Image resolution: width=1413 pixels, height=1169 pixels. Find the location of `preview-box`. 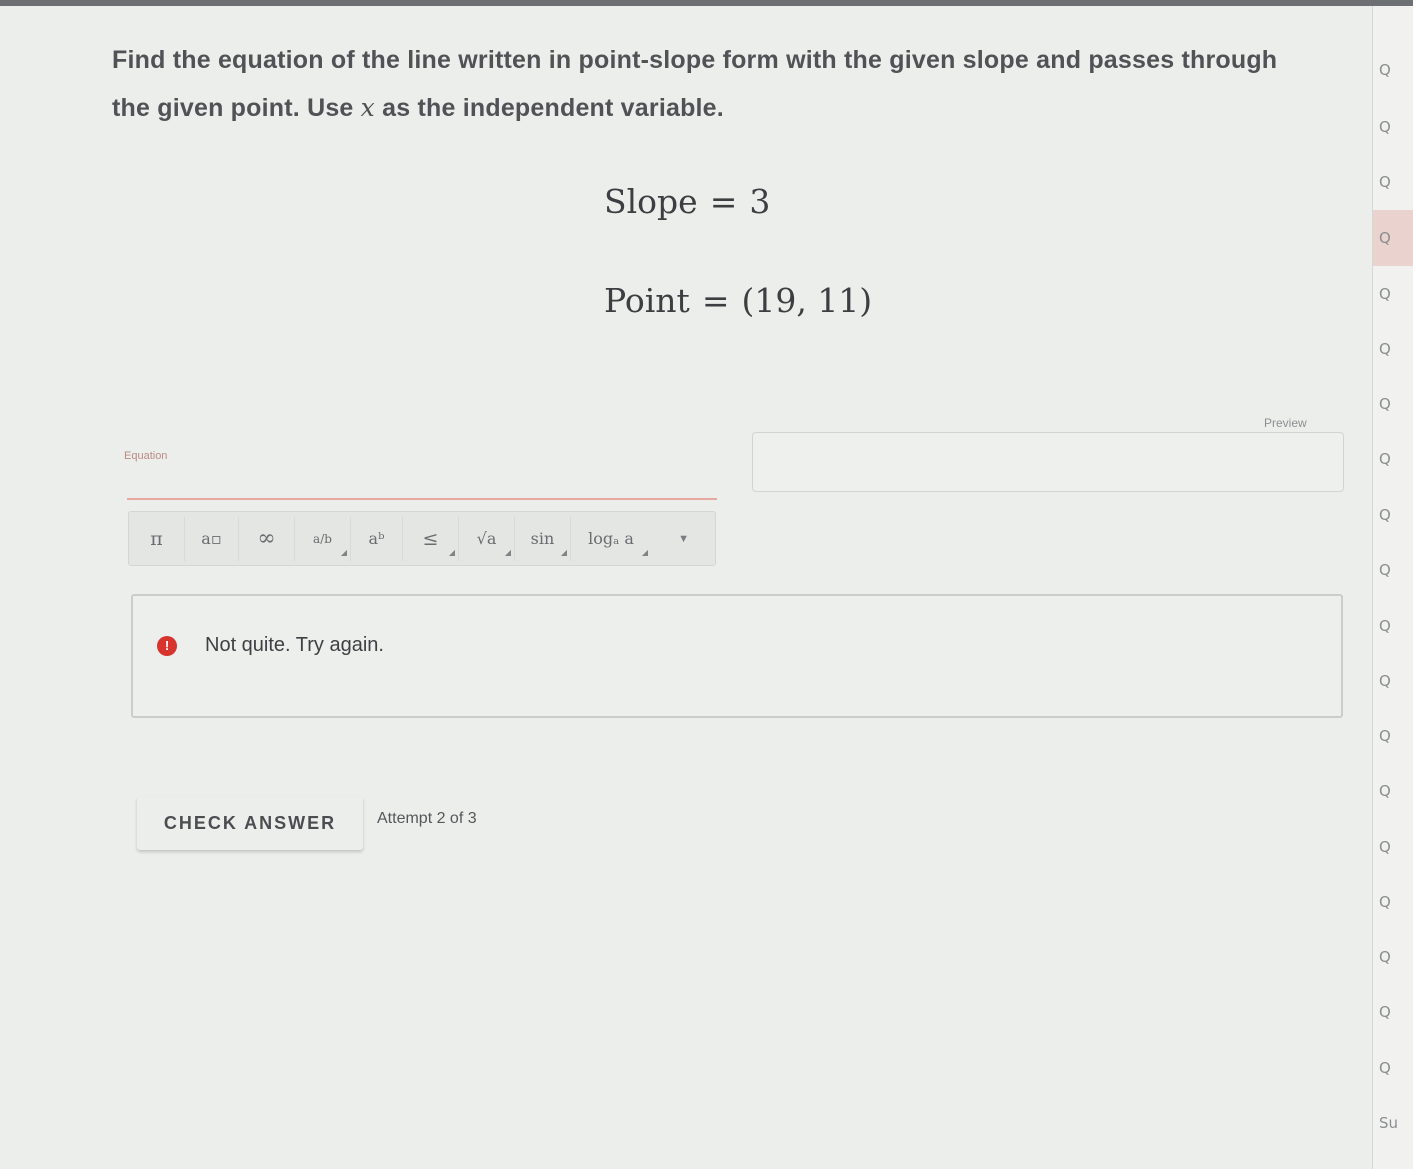

preview-box is located at coordinates (1048, 462).